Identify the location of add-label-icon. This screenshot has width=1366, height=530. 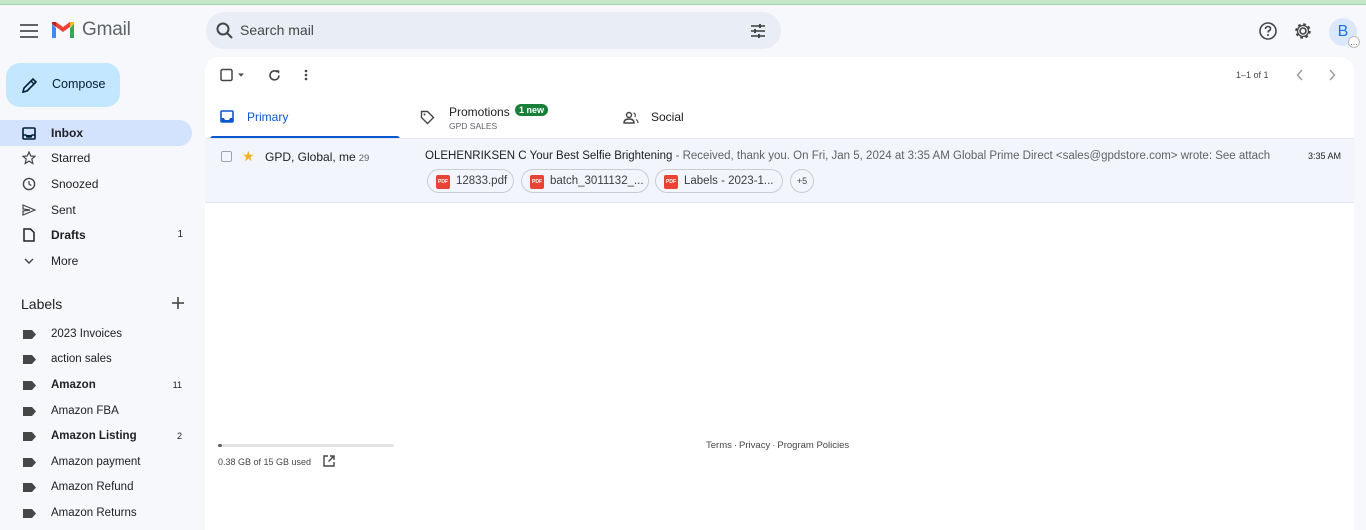
(178, 303).